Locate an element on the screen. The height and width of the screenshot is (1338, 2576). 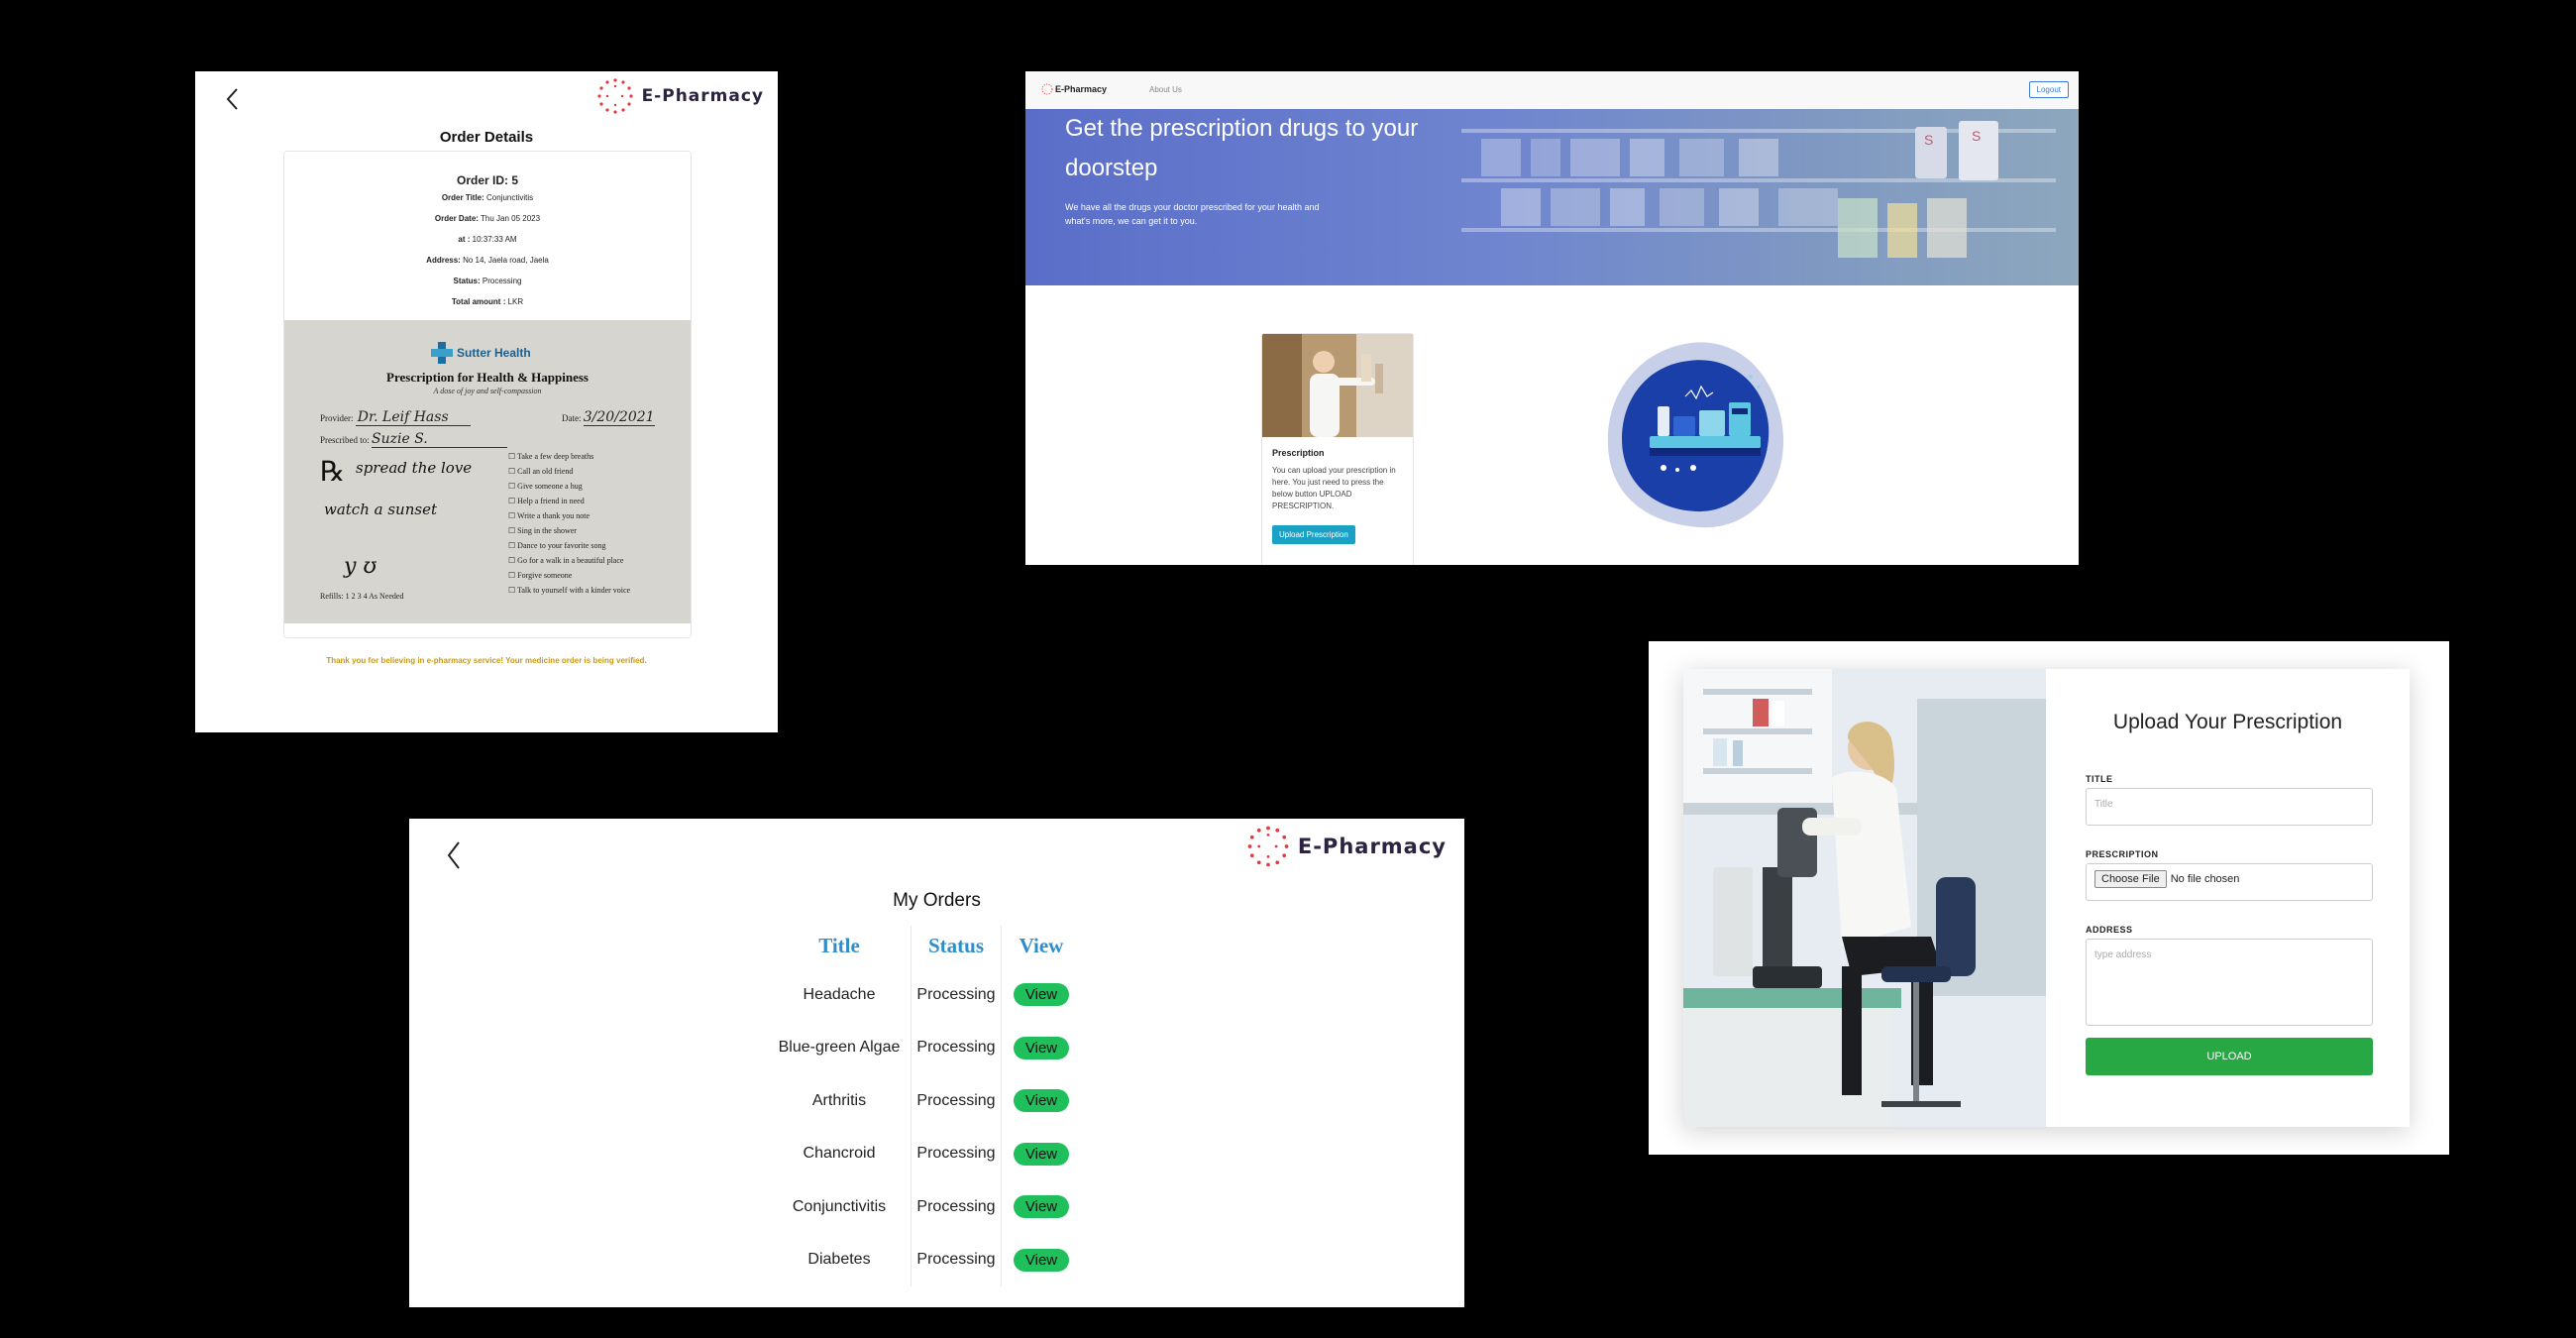
sutter-logo: Sutter Health is located at coordinates (481, 353).